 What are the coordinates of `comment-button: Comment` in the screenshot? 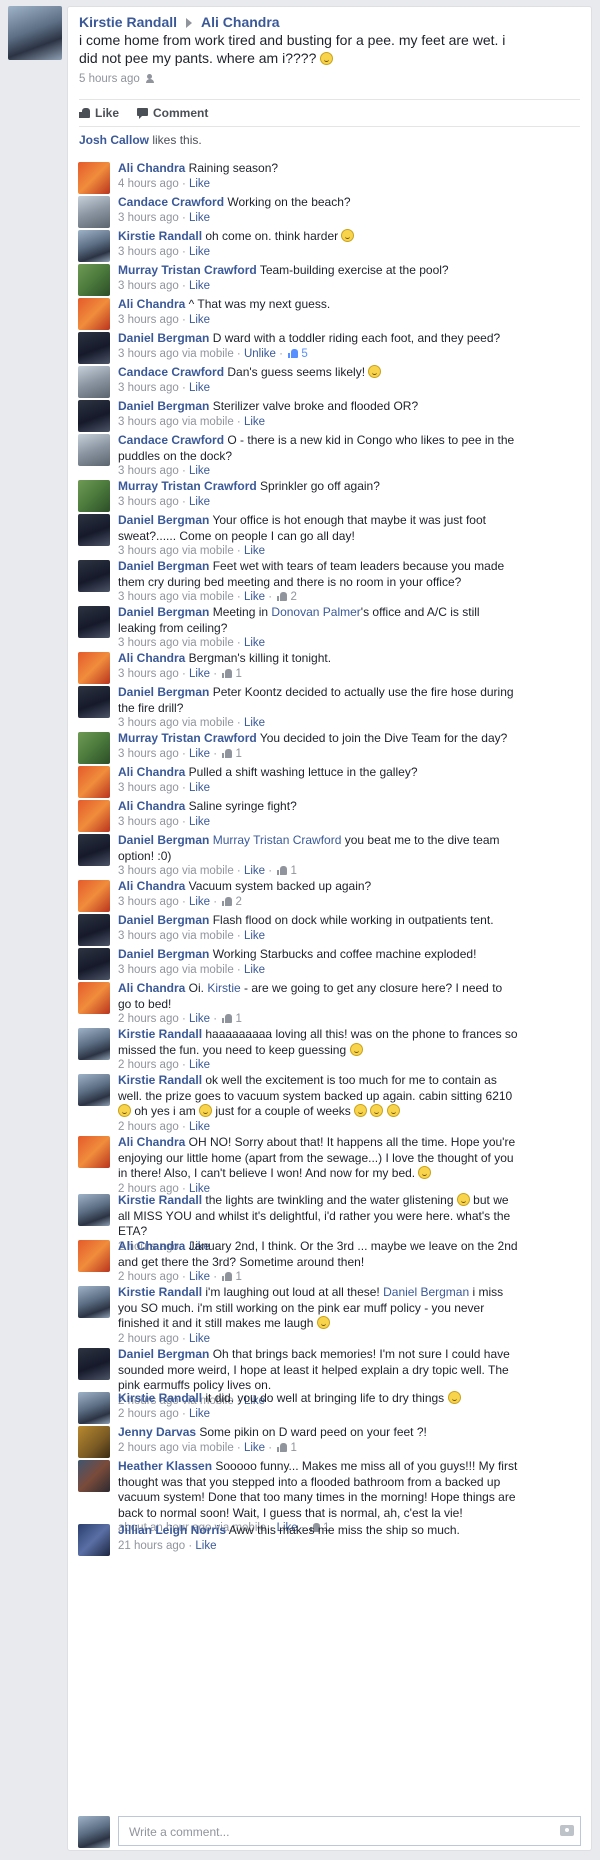 It's located at (172, 113).